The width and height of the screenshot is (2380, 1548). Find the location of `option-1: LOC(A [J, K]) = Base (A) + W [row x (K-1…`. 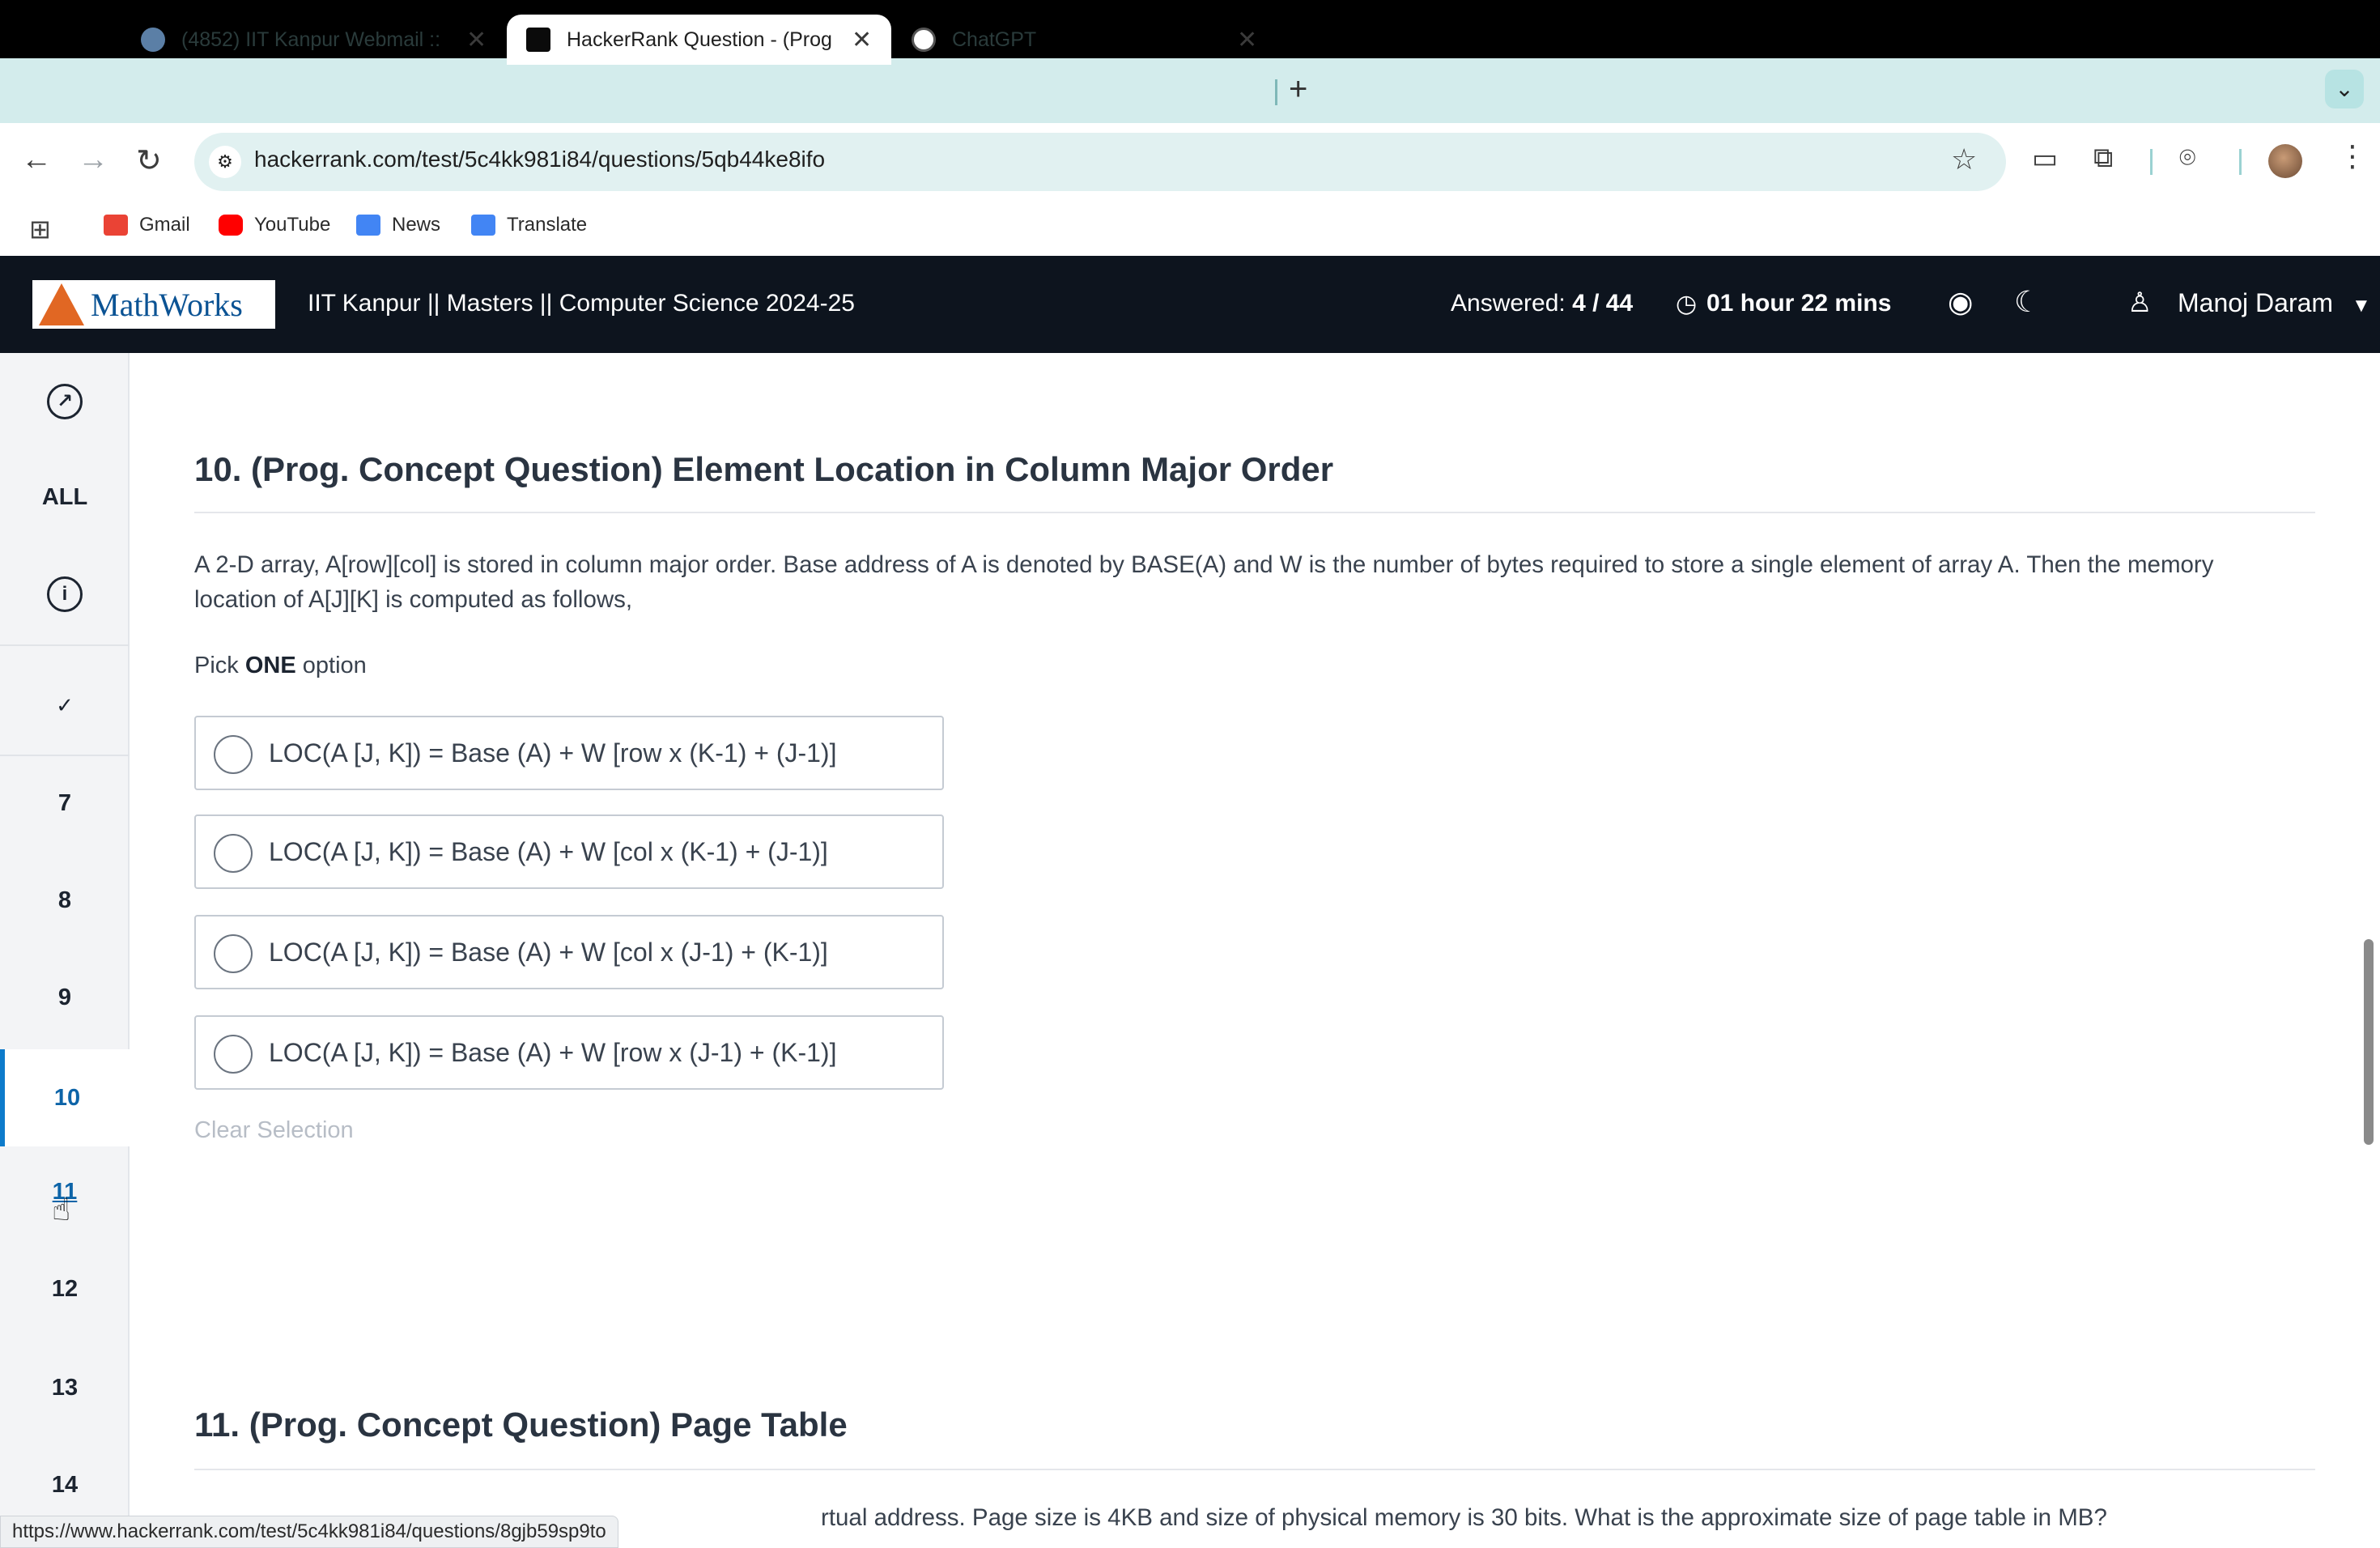

option-1: LOC(A [J, K]) = Base (A) + W [row x (K-1… is located at coordinates (569, 753).